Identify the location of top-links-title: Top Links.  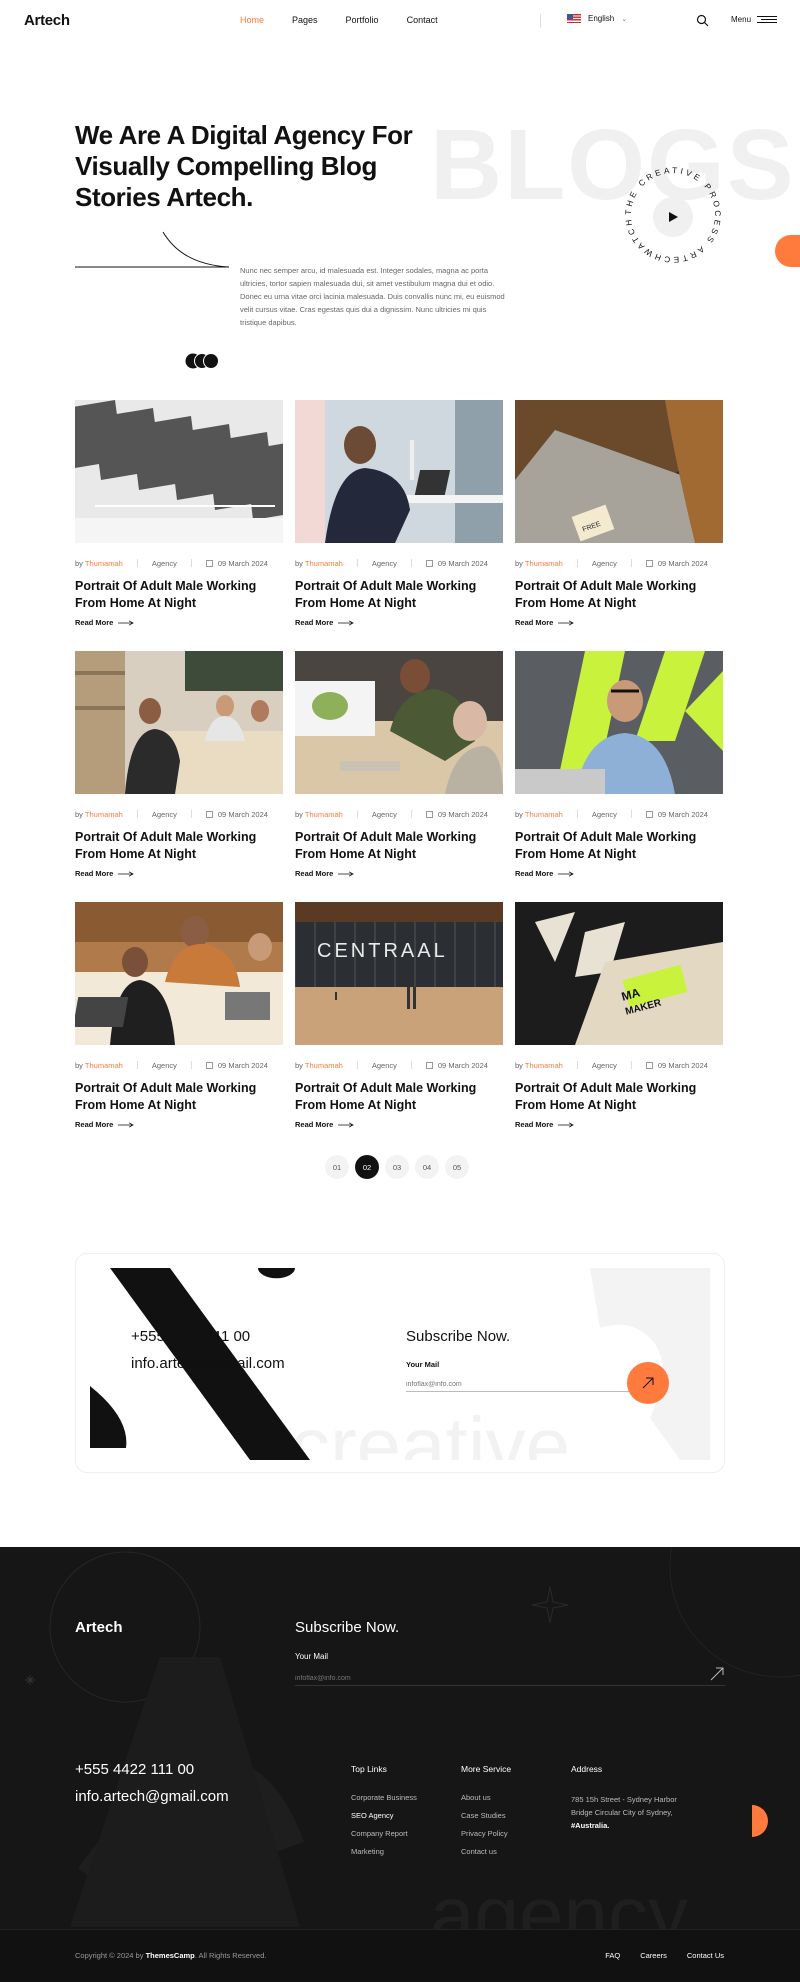
(369, 1769).